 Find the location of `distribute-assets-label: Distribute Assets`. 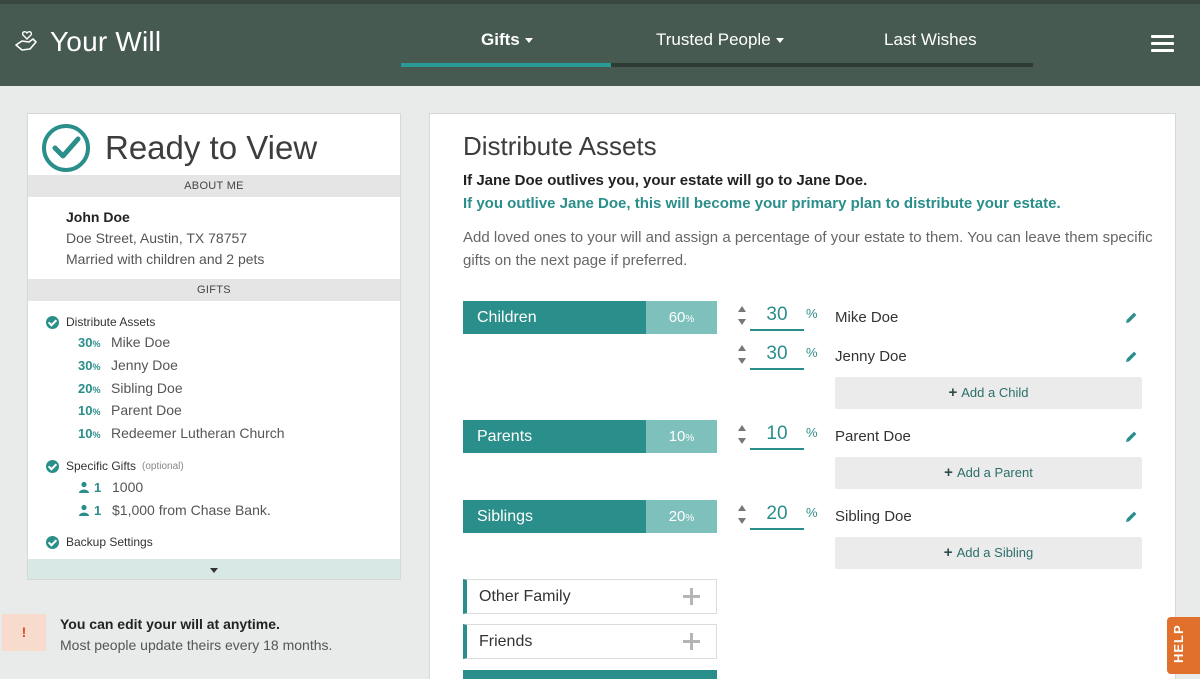

distribute-assets-label: Distribute Assets is located at coordinates (111, 322).